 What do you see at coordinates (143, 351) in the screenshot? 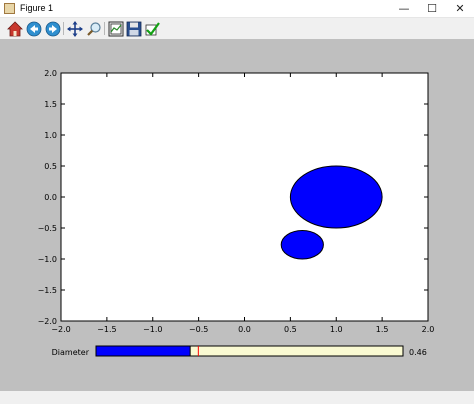
I see `slider-fill` at bounding box center [143, 351].